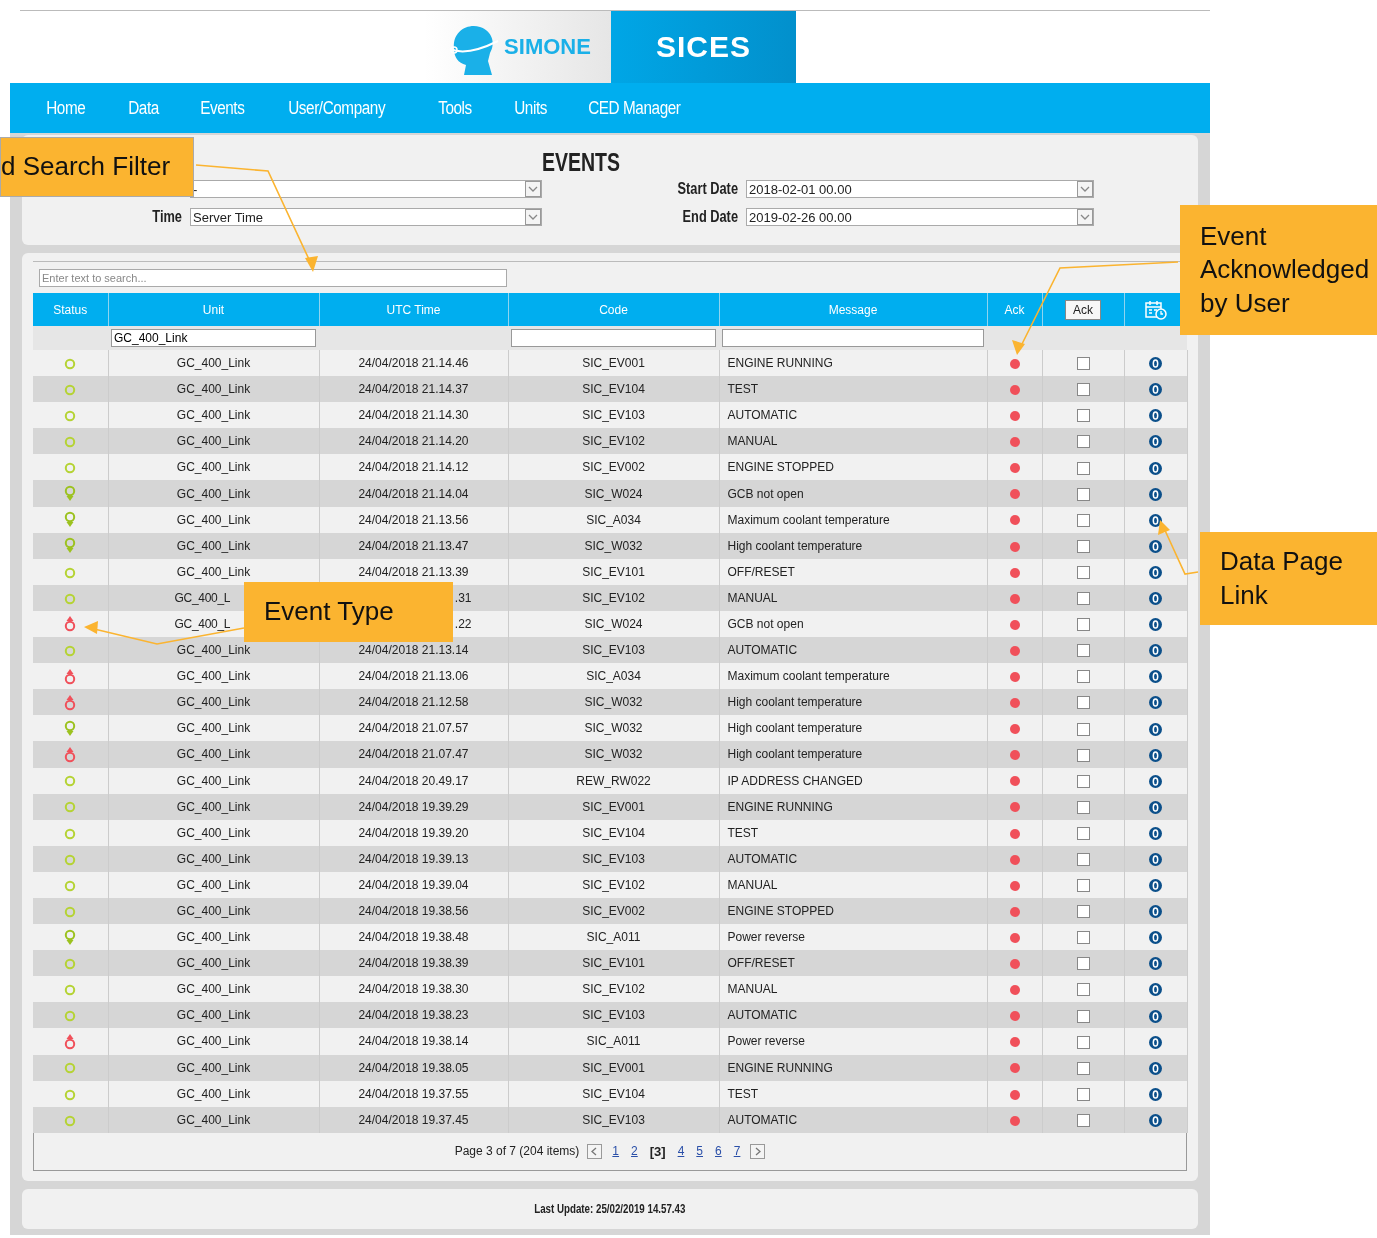  I want to click on table-cell: AUTOMATIC, so click(853, 650).